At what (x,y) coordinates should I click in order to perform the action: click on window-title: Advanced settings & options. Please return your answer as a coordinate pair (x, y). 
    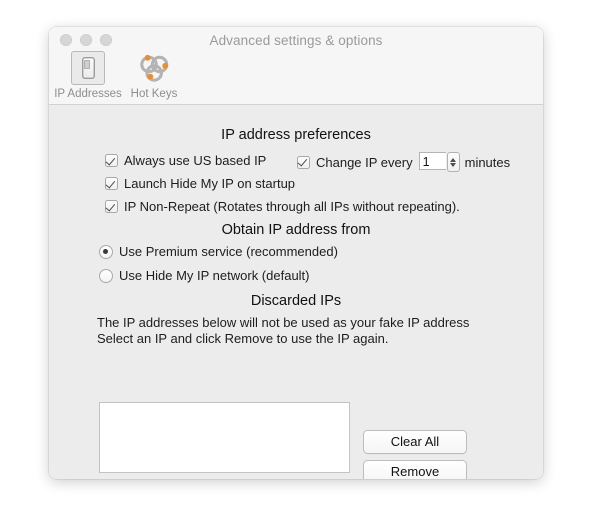
    Looking at the image, I should click on (296, 40).